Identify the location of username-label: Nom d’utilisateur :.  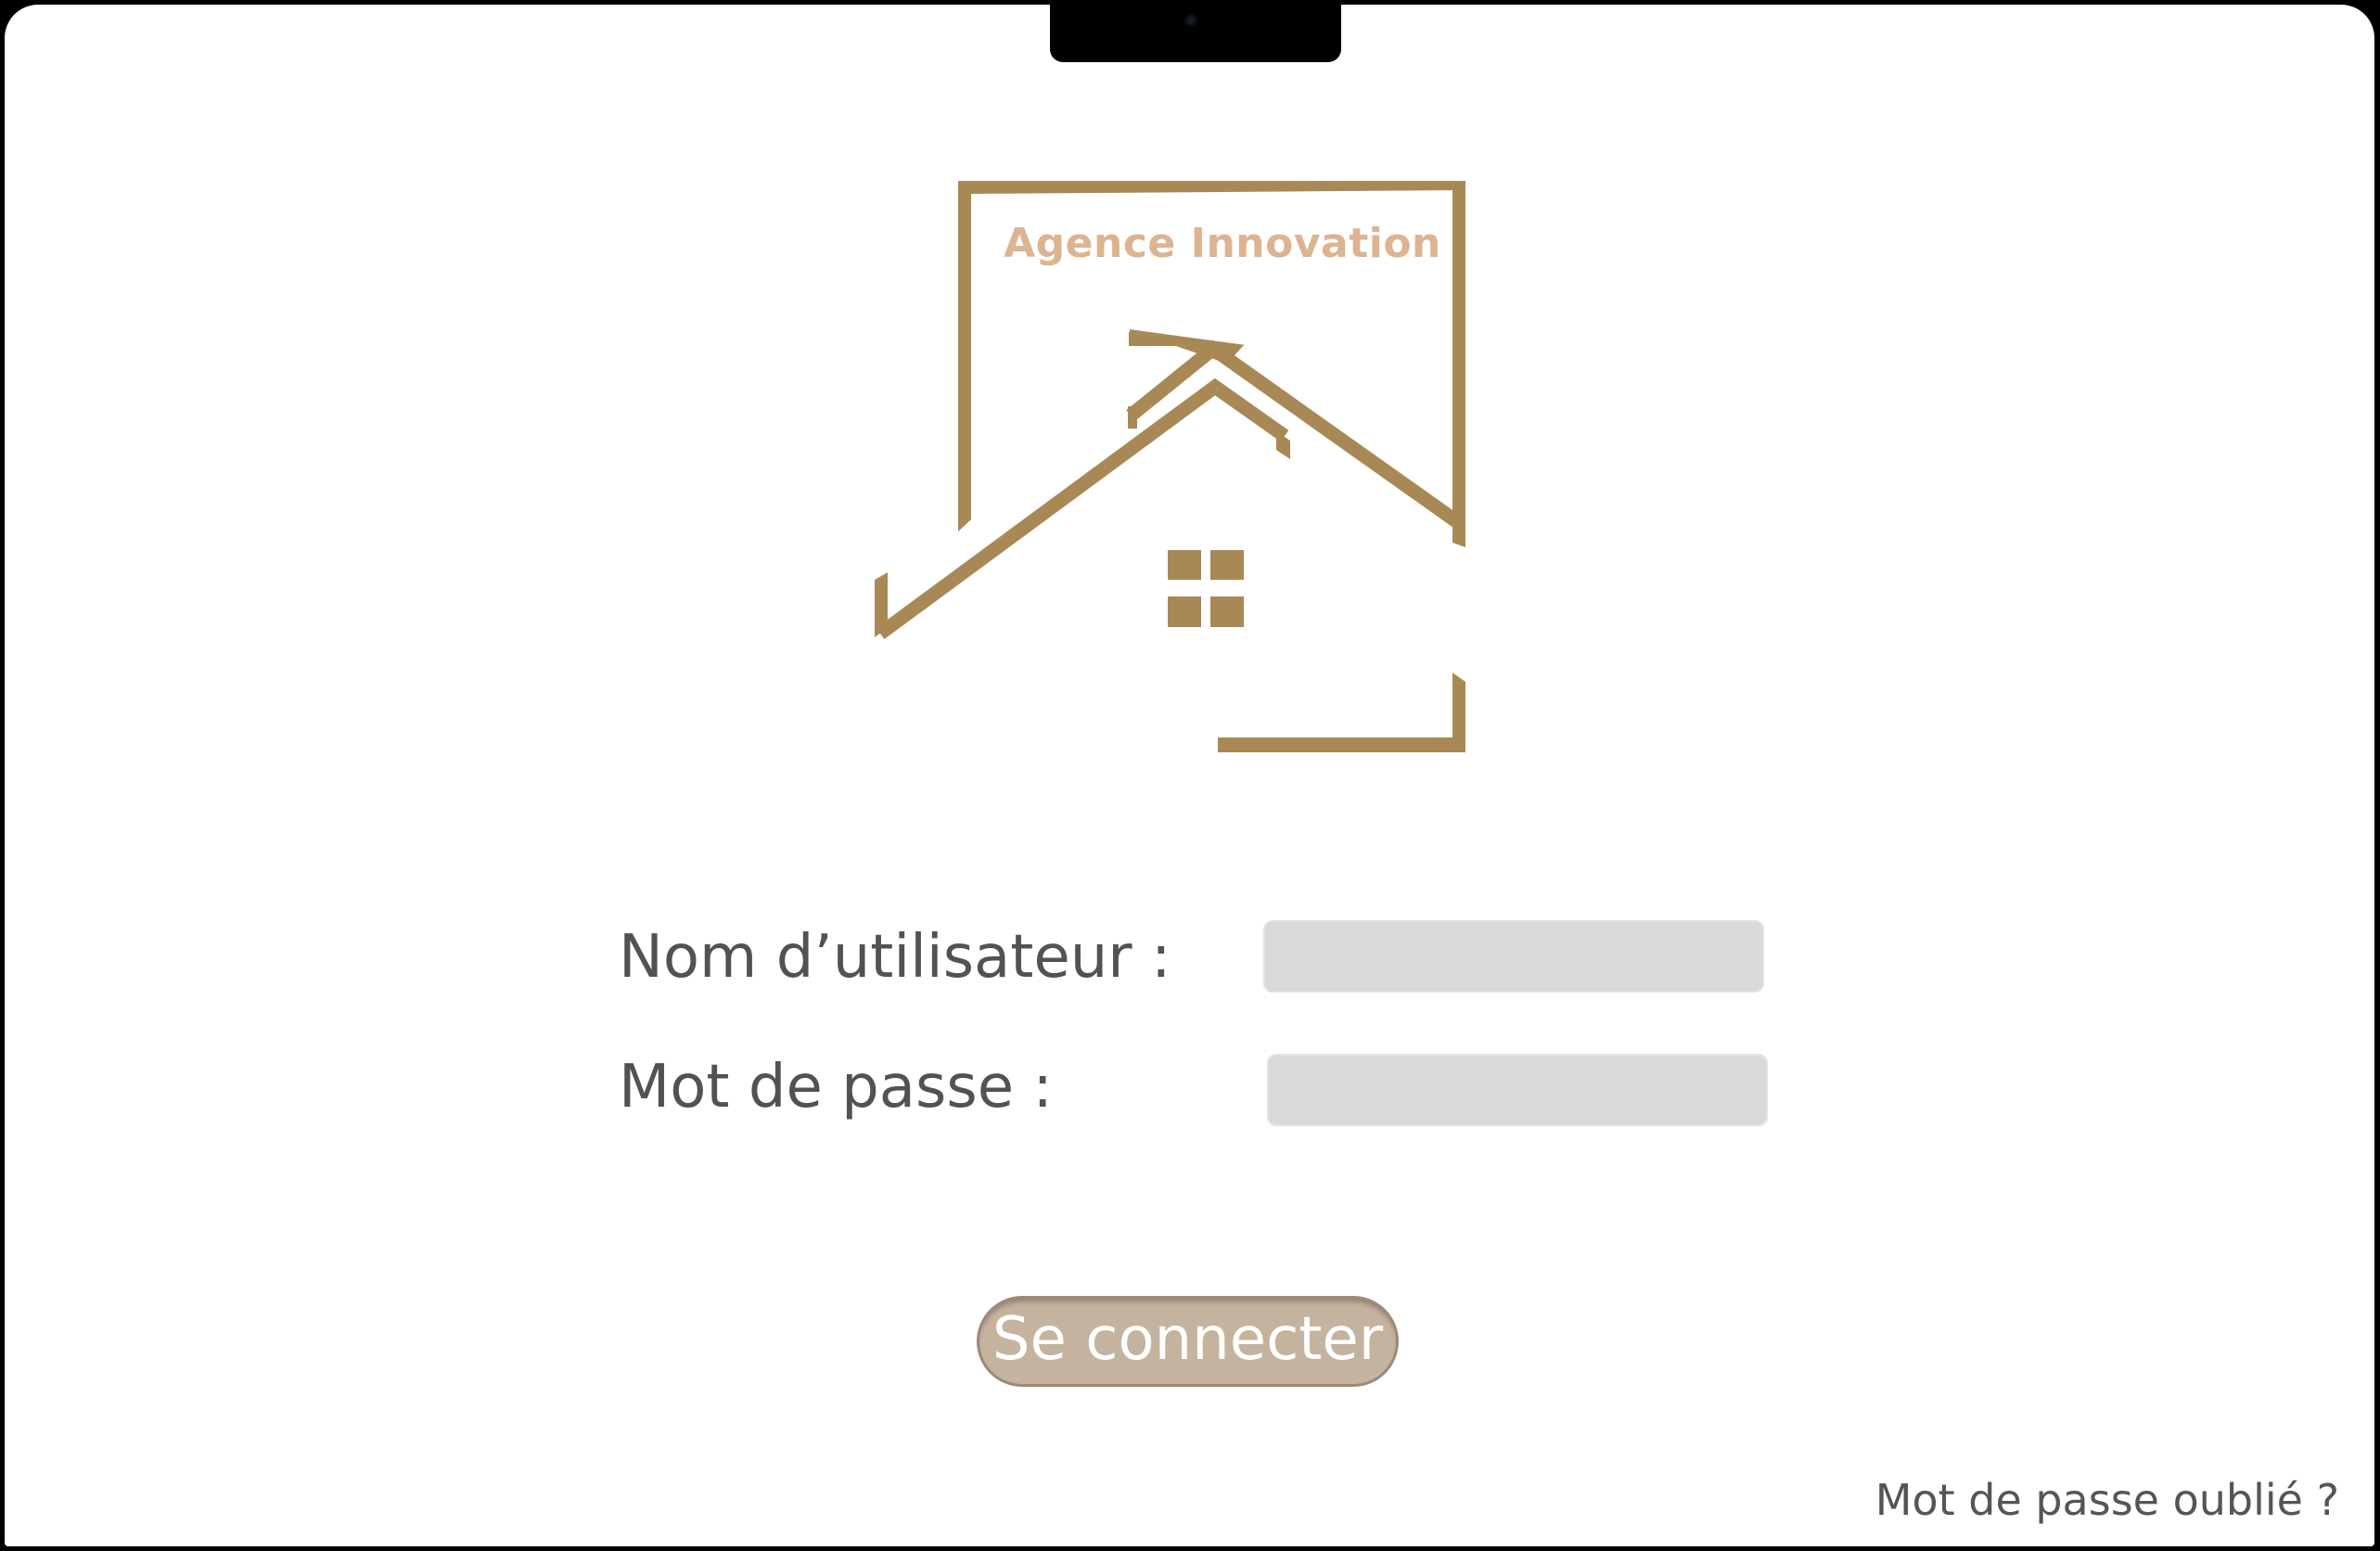
(895, 957).